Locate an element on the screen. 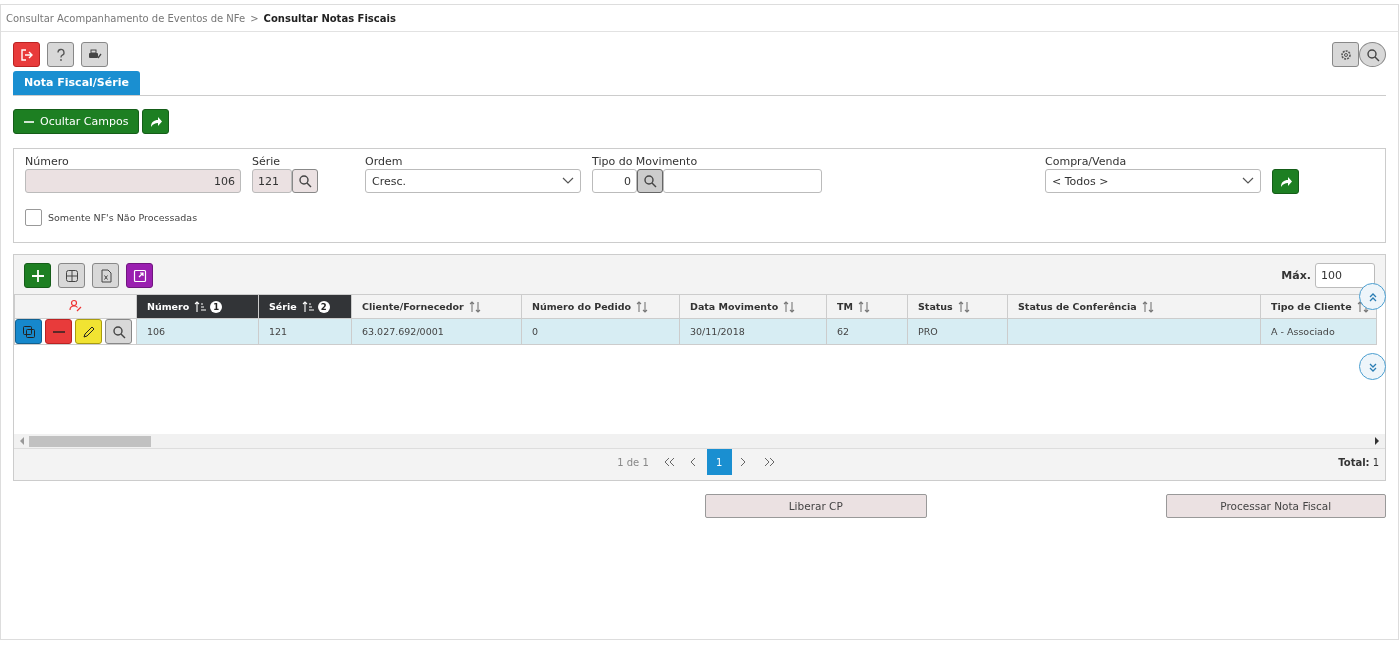 Image resolution: width=1399 pixels, height=646 pixels. table-cell: 62 is located at coordinates (843, 331).